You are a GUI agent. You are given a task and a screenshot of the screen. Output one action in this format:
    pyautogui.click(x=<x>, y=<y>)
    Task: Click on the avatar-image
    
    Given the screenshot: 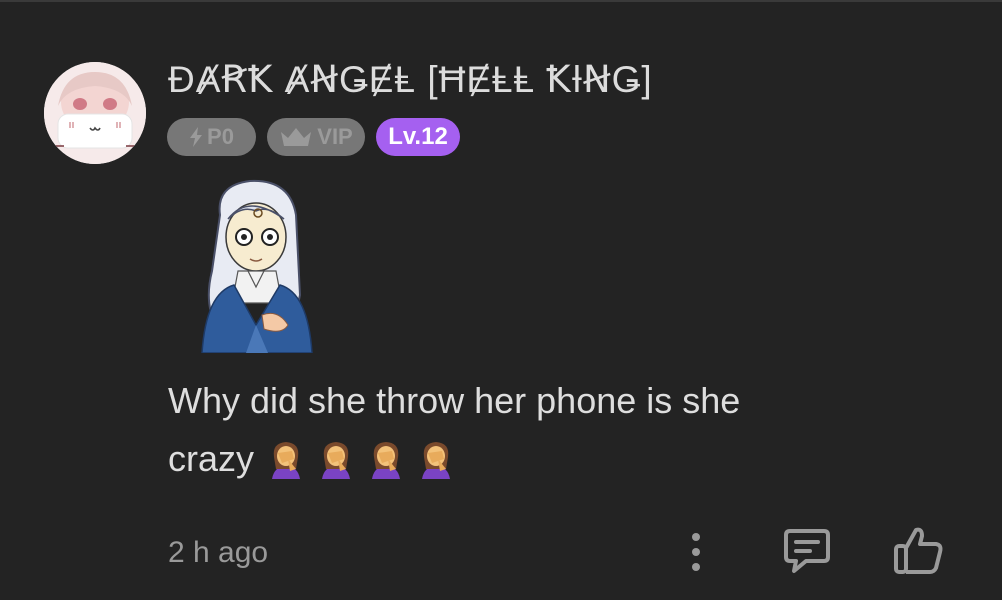 What is the action you would take?
    pyautogui.click(x=95, y=113)
    